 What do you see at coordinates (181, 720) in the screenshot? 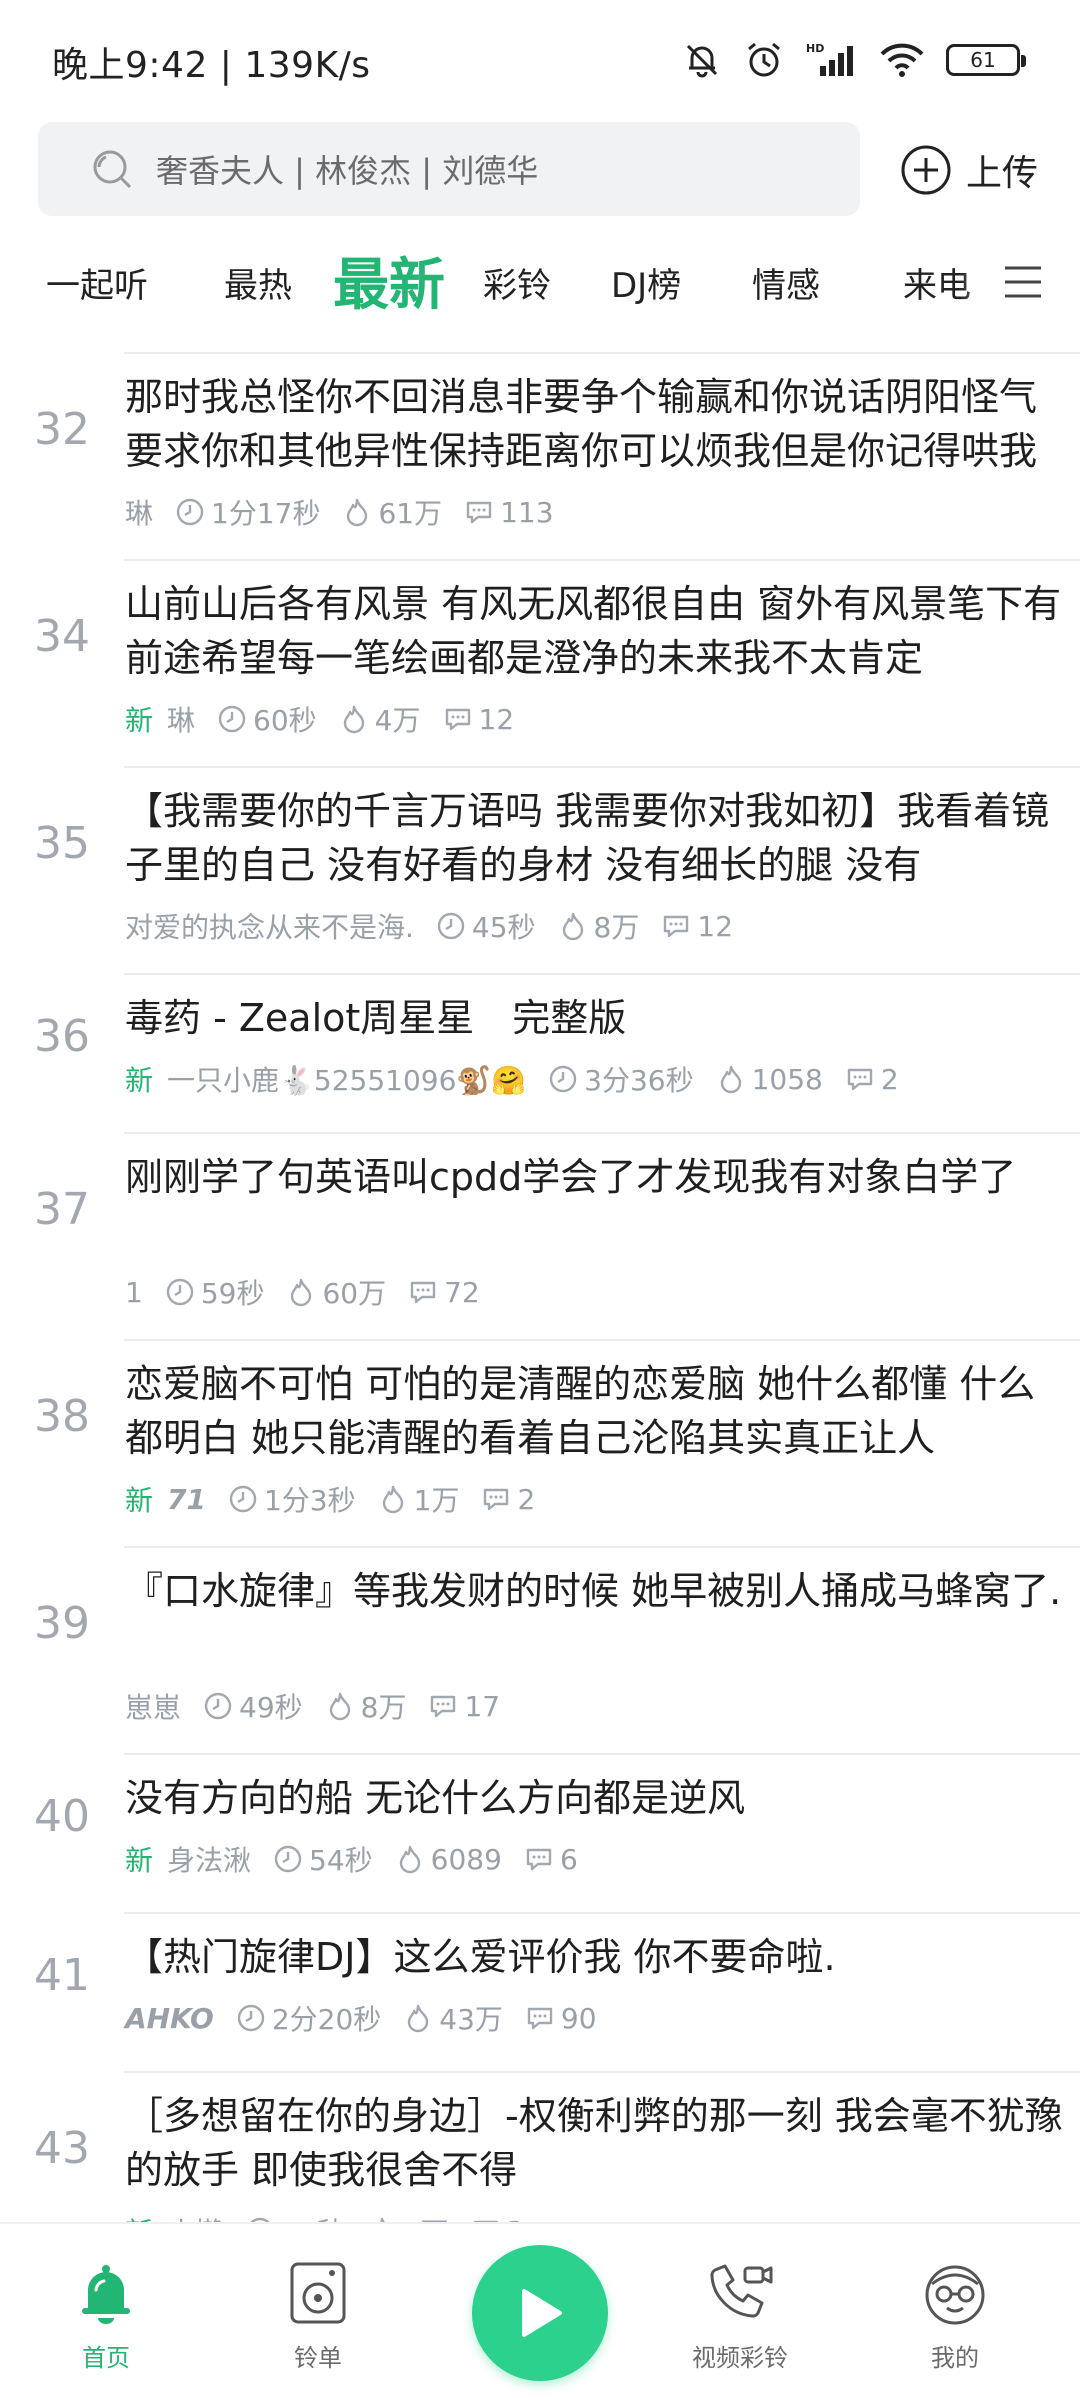
I see `author-name: 琳` at bounding box center [181, 720].